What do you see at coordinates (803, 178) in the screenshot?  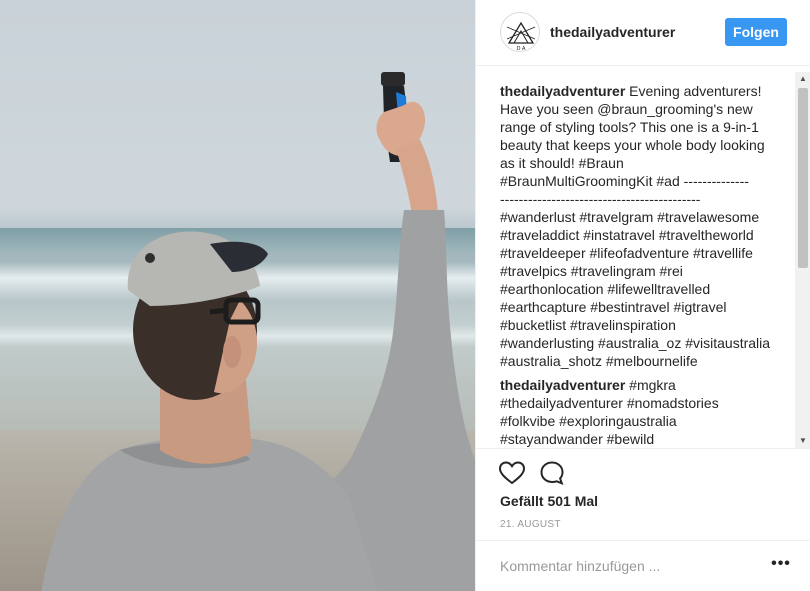 I see `scroll-thumb` at bounding box center [803, 178].